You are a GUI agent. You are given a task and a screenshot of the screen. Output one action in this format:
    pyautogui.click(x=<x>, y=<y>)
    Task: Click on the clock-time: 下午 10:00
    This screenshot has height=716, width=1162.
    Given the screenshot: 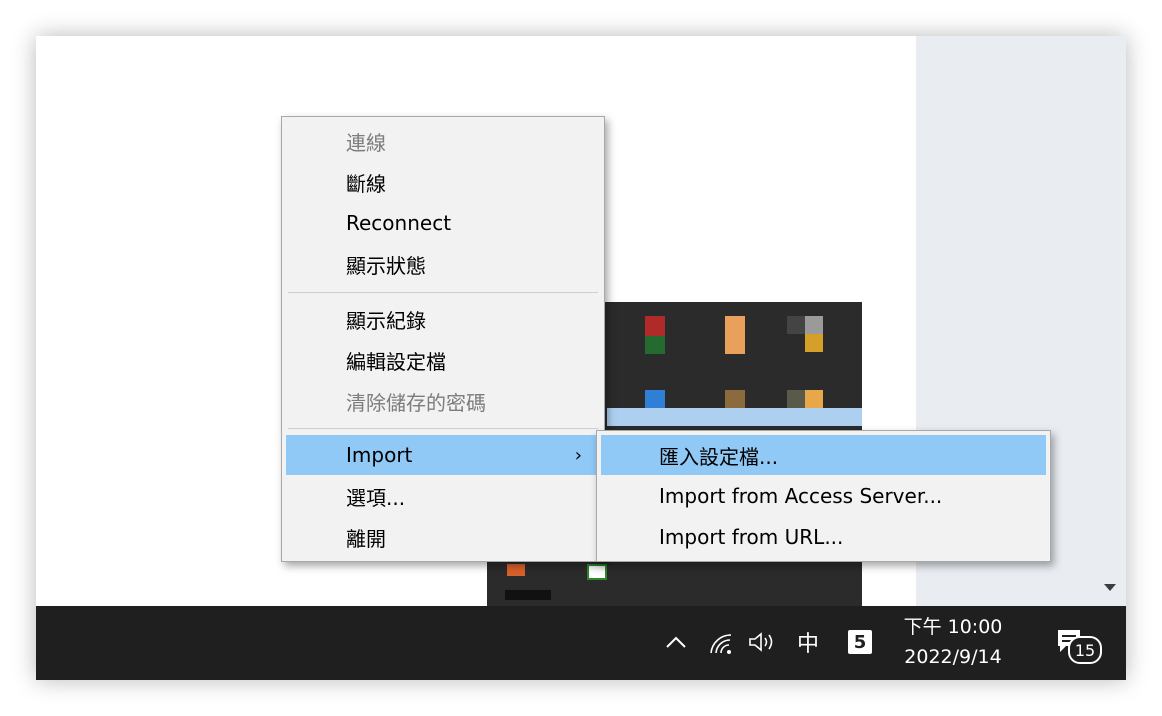 What is the action you would take?
    pyautogui.click(x=953, y=627)
    